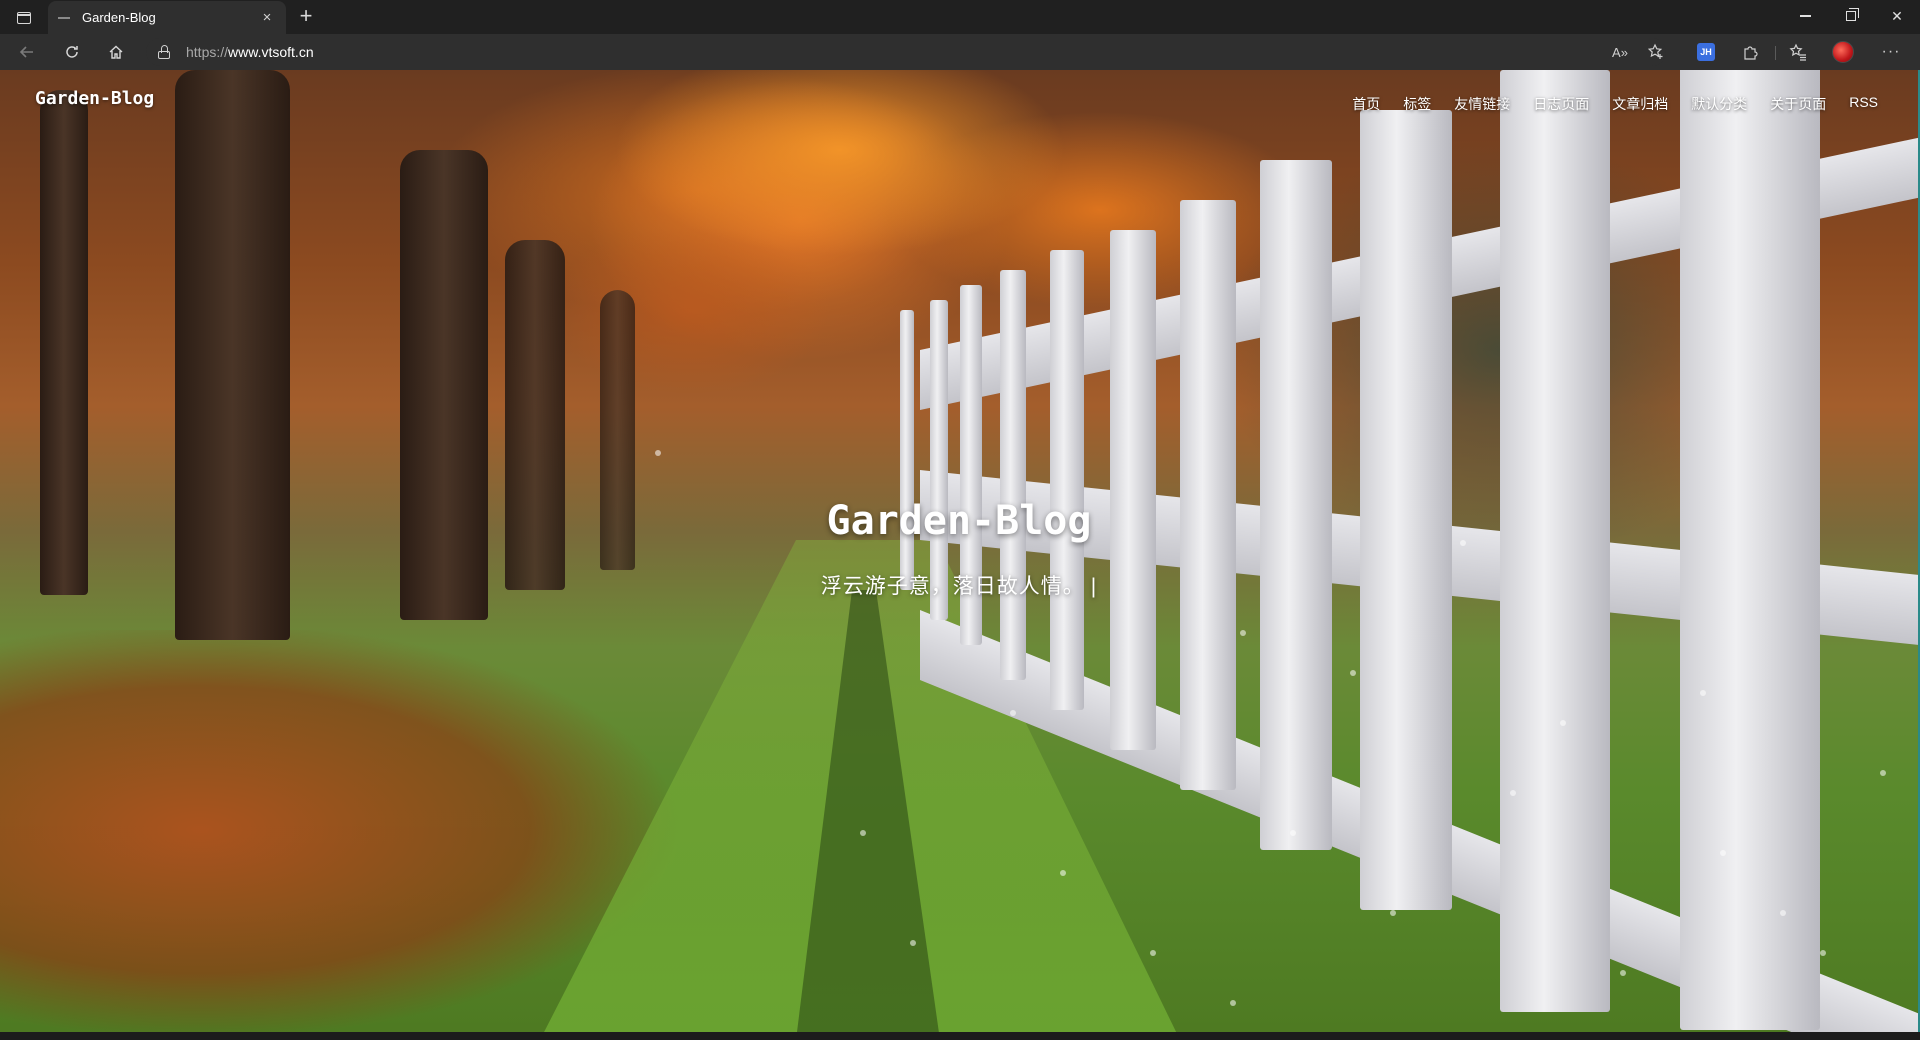 This screenshot has height=1040, width=1920. What do you see at coordinates (267, 18) in the screenshot?
I see `tab-close-icon: ×` at bounding box center [267, 18].